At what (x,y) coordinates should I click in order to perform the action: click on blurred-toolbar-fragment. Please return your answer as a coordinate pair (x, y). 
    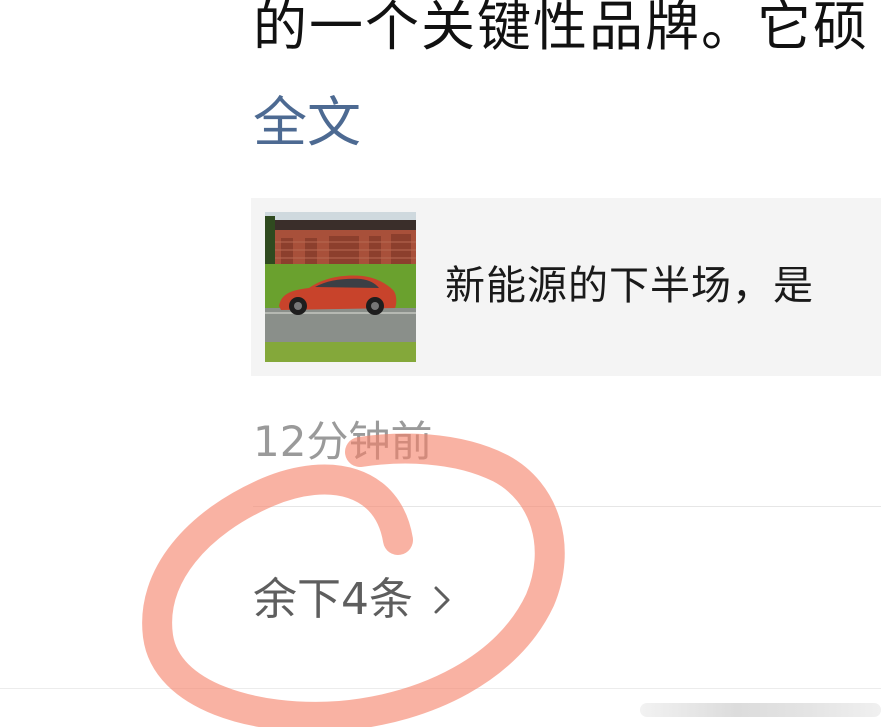
    Looking at the image, I should click on (760, 710).